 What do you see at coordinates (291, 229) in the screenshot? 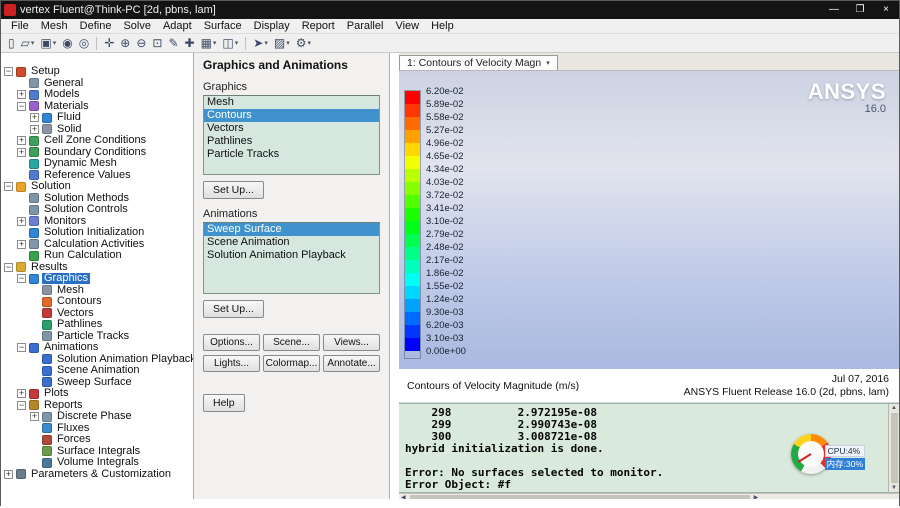
I see `list-item-sweep-surface: Sweep Surface` at bounding box center [291, 229].